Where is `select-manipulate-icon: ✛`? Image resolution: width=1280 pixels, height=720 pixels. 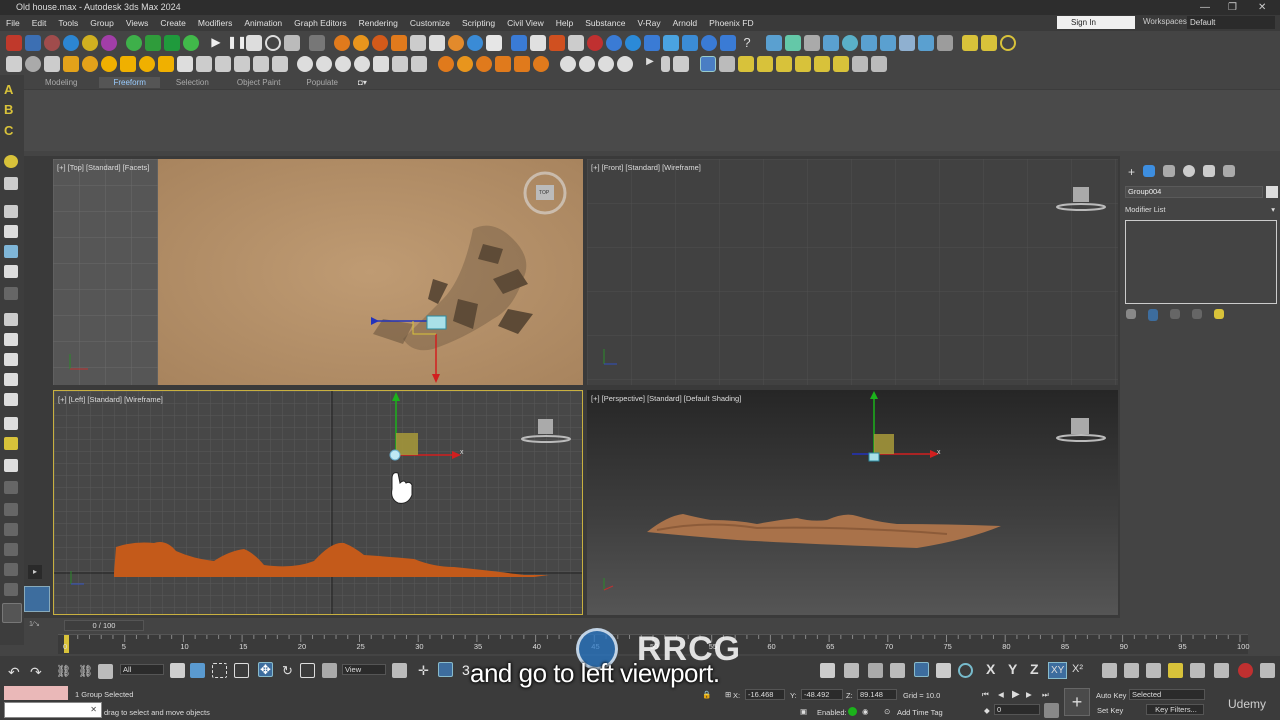 select-manipulate-icon: ✛ is located at coordinates (423, 670).